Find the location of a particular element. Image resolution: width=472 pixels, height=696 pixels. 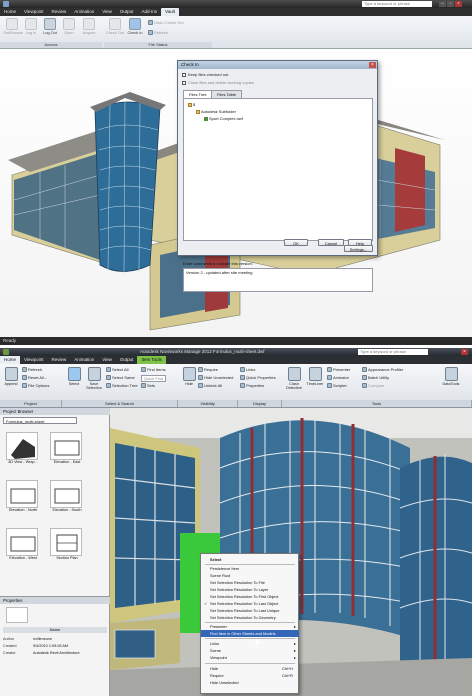

selection-tree-button: Selection Tree is located at coordinates (122, 386).